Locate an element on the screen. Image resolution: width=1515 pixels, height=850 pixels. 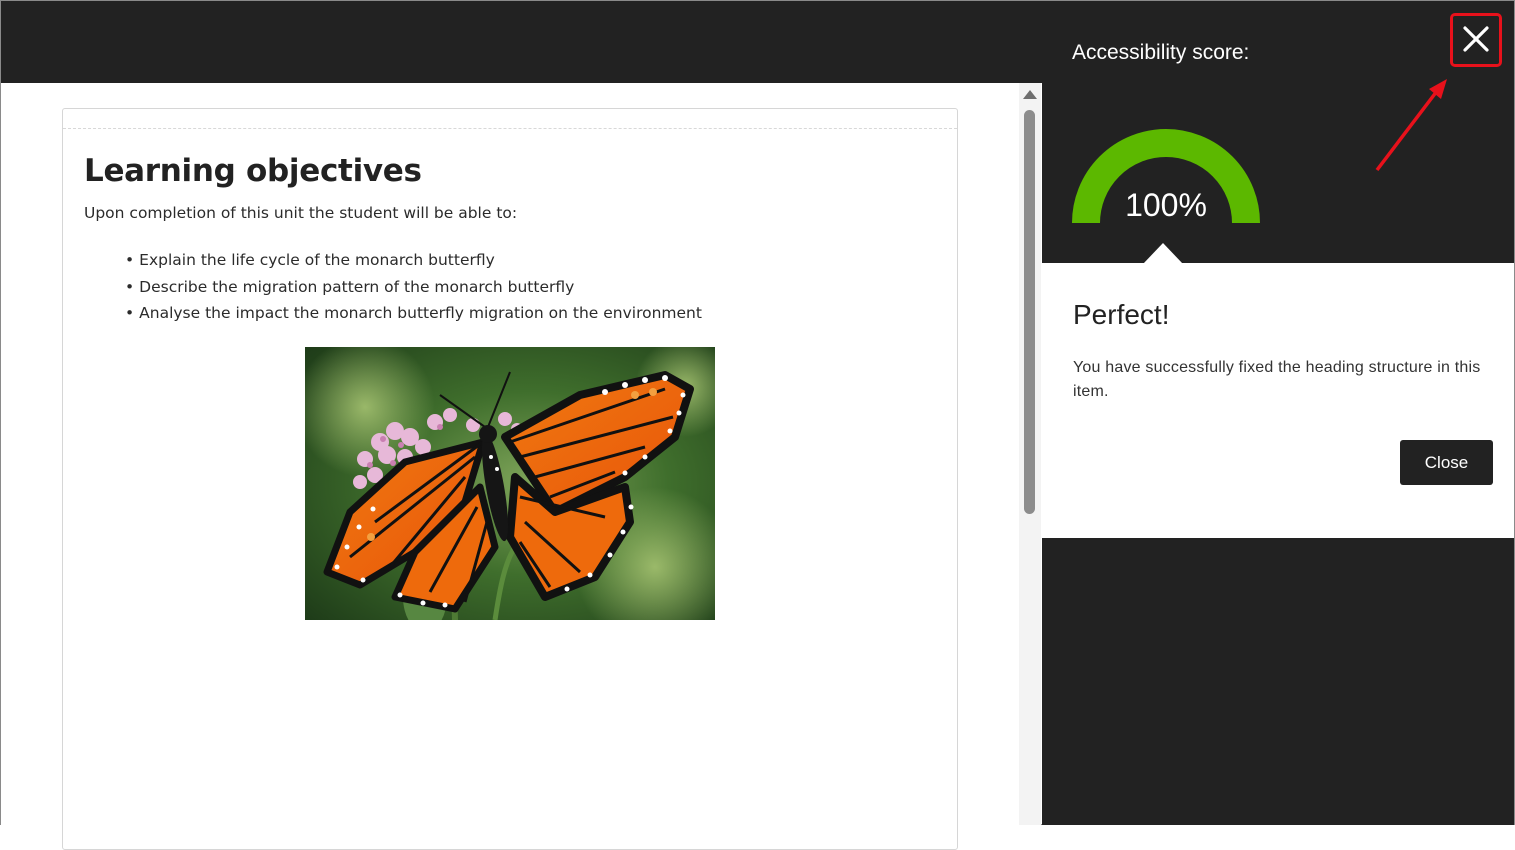
annotation-arrow-icon is located at coordinates (1411, 125).